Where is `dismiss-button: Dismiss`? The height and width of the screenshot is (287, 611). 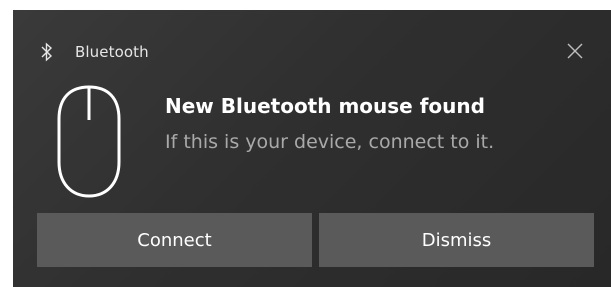
dismiss-button: Dismiss is located at coordinates (456, 240).